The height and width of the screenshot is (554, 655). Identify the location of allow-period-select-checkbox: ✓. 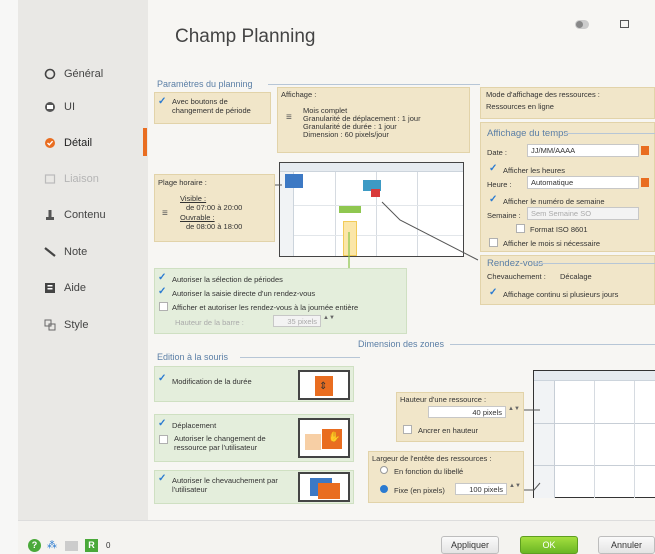
(165, 278).